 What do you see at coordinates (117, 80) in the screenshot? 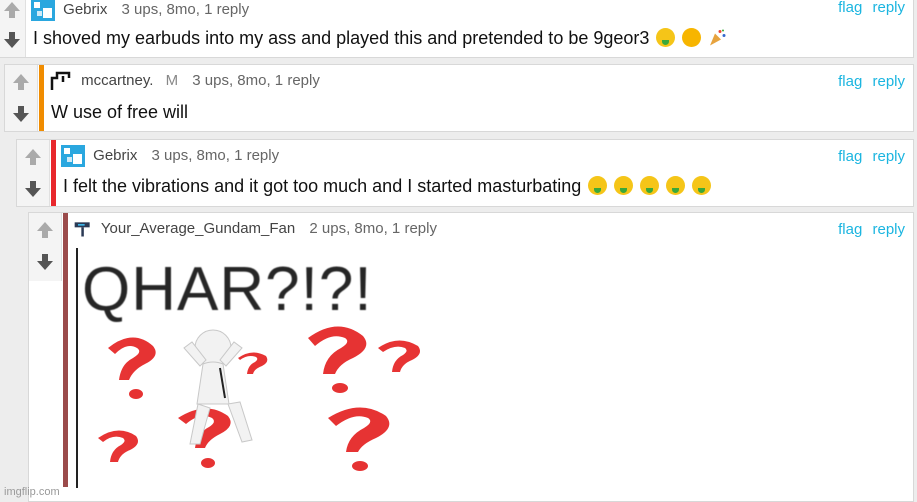
I see `username-link: mccartney.` at bounding box center [117, 80].